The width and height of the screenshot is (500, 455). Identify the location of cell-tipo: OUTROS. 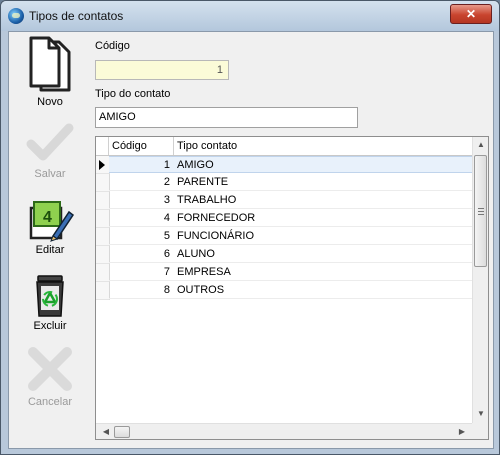
(323, 290).